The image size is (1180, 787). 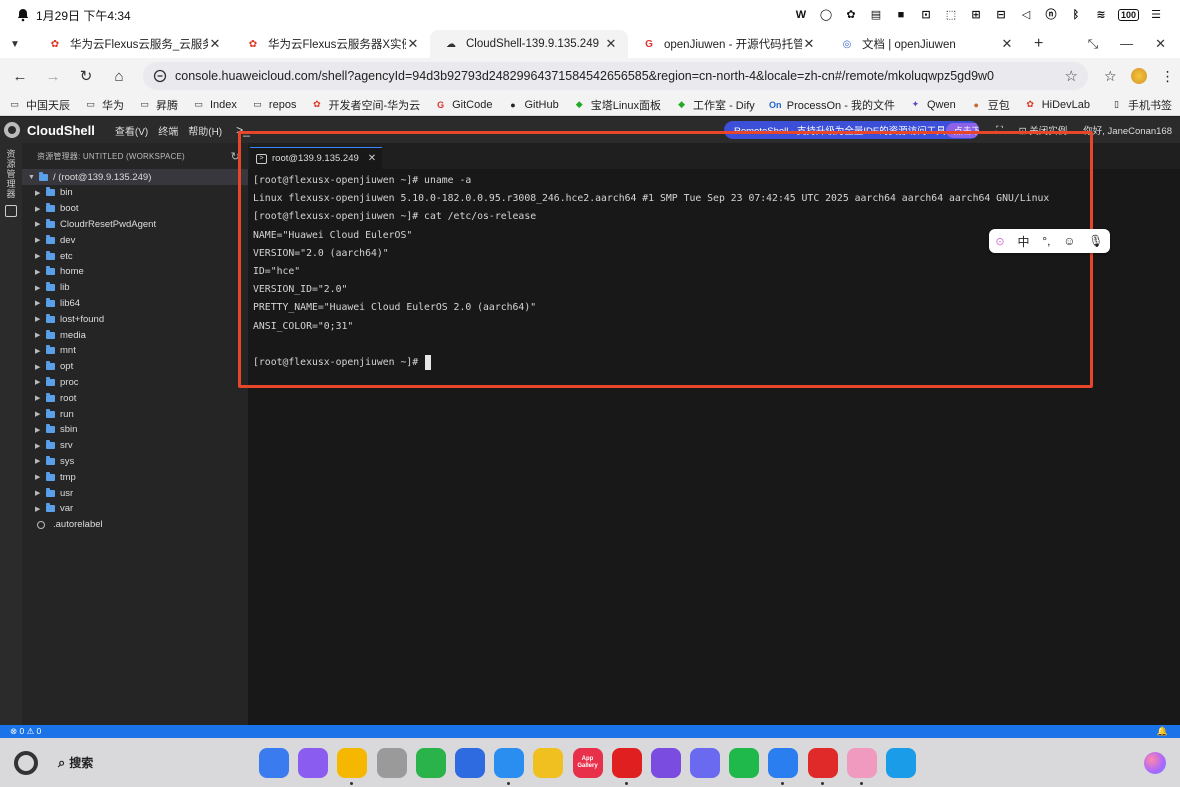 I want to click on folder-item: ▶ CloudrResetPwdAgent, so click(x=135, y=225).